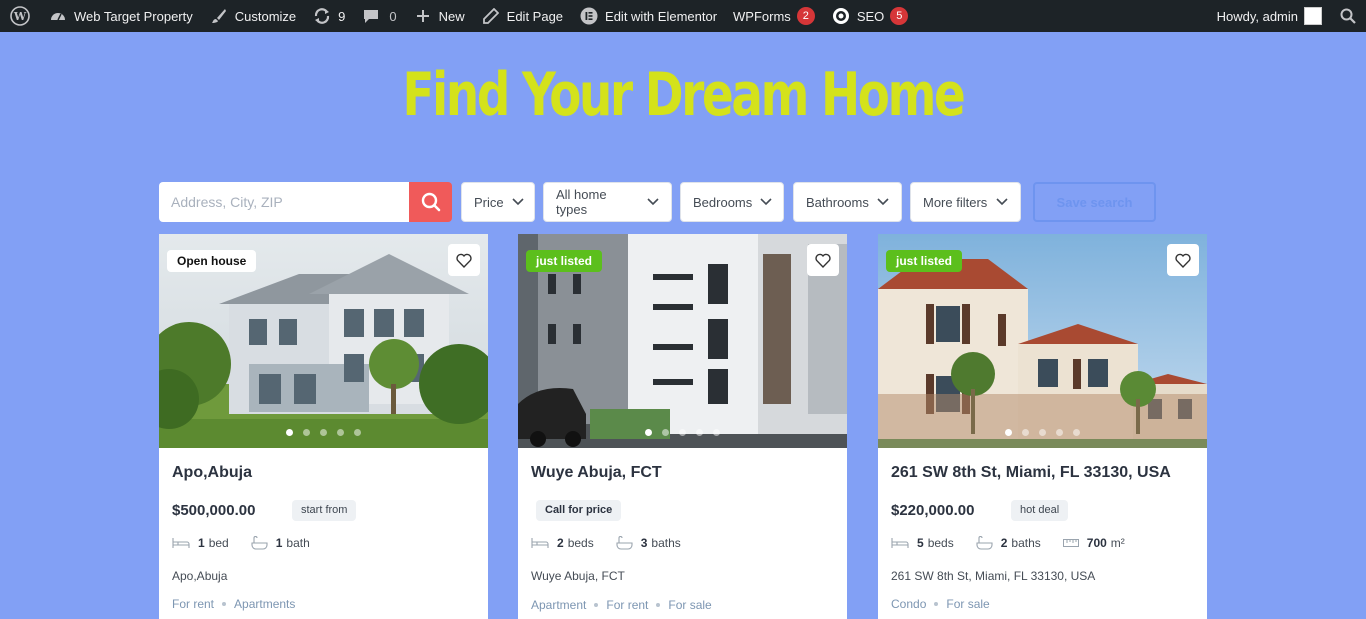  What do you see at coordinates (1094, 202) in the screenshot?
I see `save-search-button: Save search` at bounding box center [1094, 202].